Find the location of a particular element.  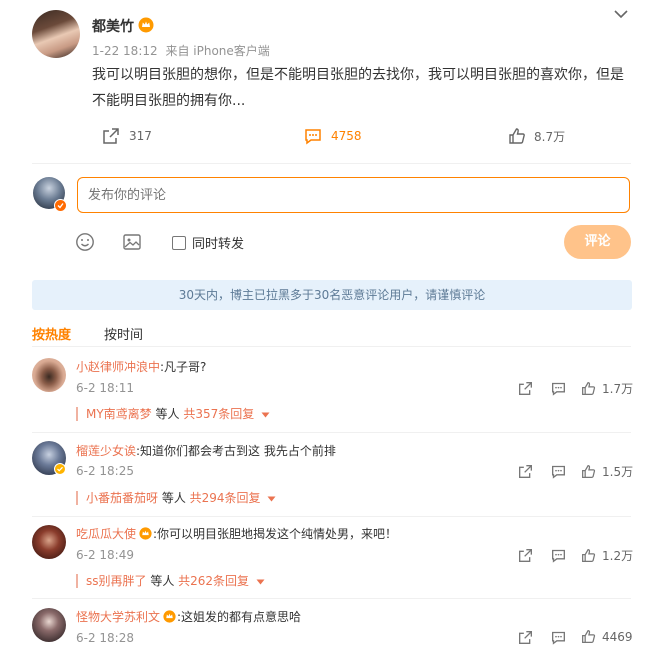

reply-summary: ss别再胖了 等人 共262条回复 is located at coordinates (170, 581).